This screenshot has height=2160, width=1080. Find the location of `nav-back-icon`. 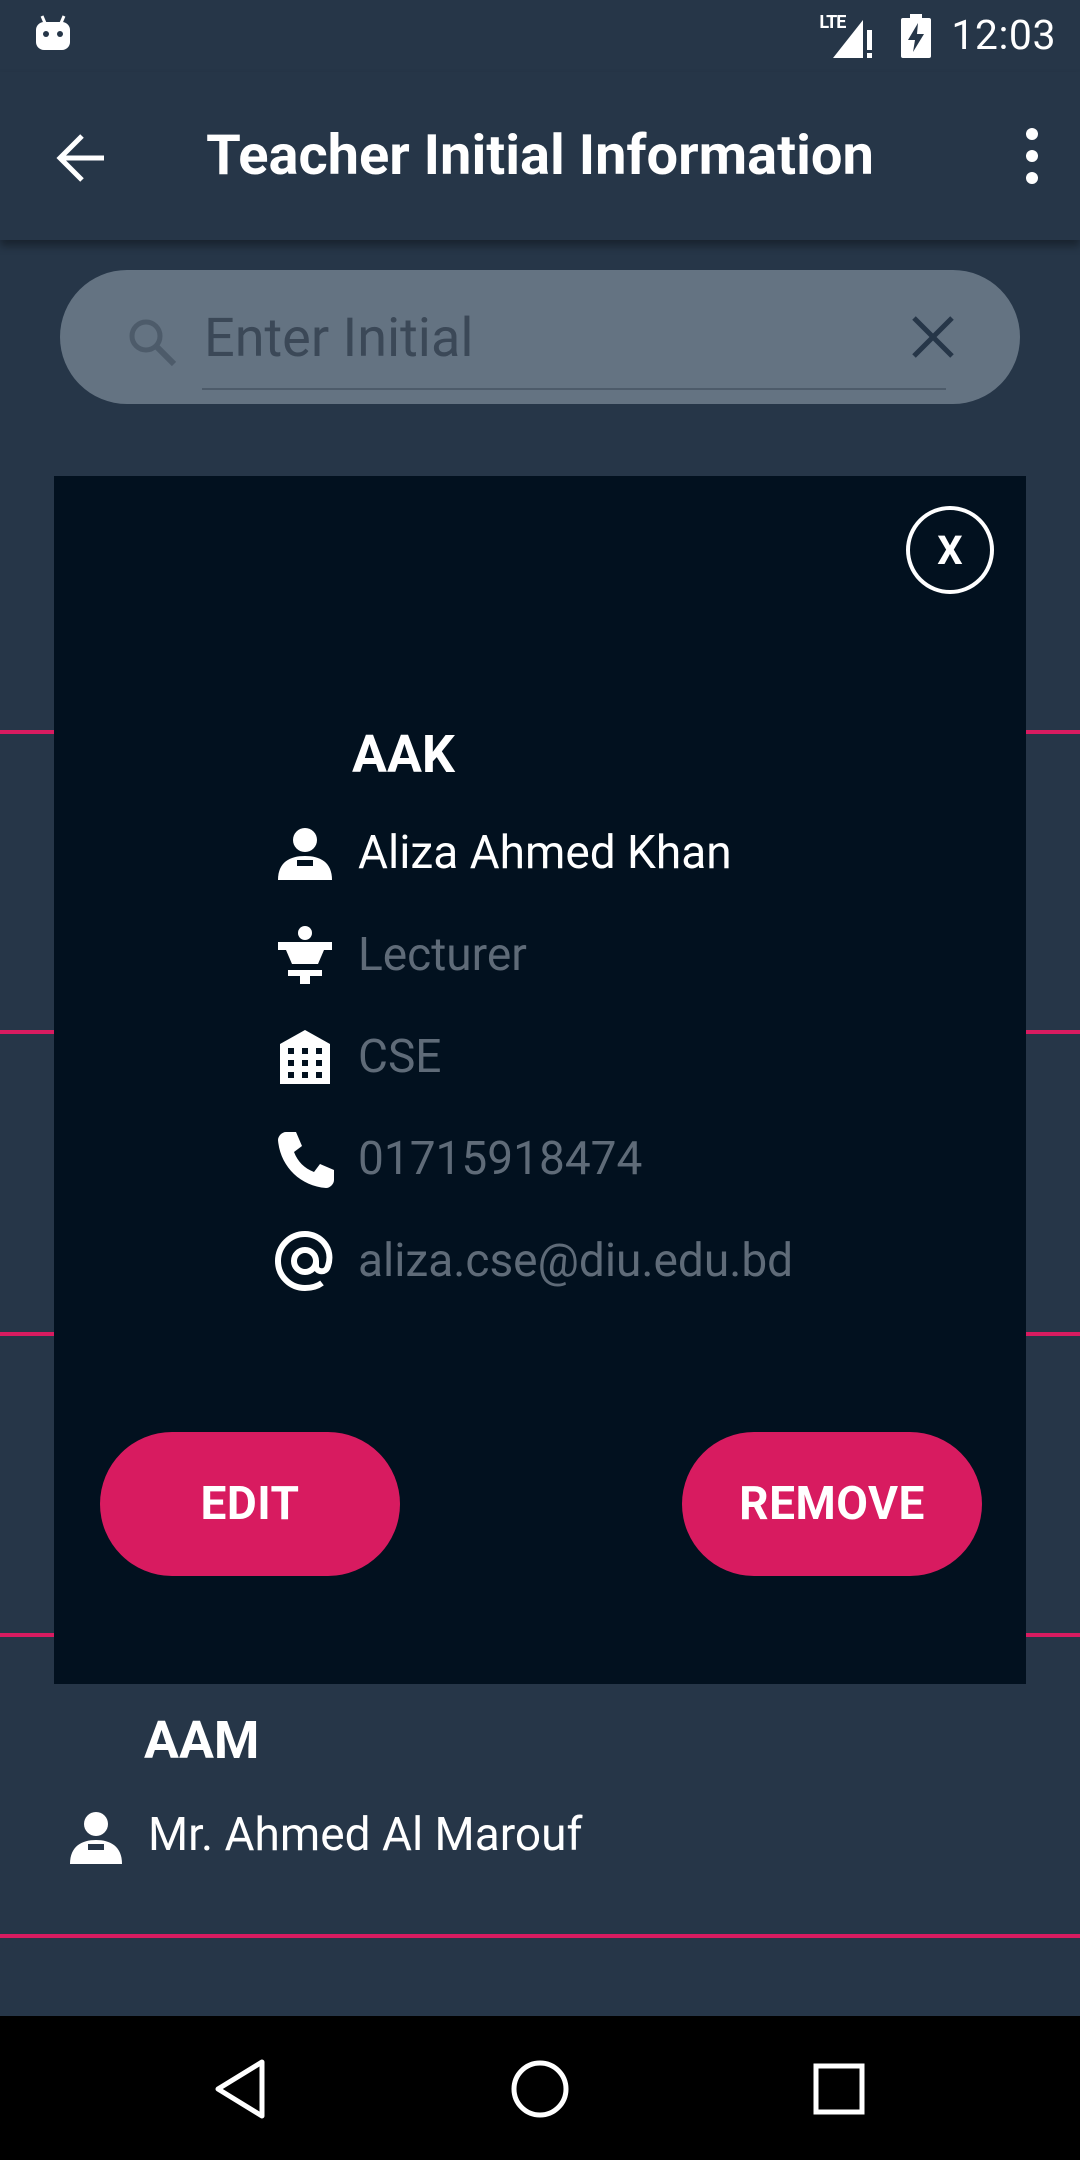

nav-back-icon is located at coordinates (243, 2089).